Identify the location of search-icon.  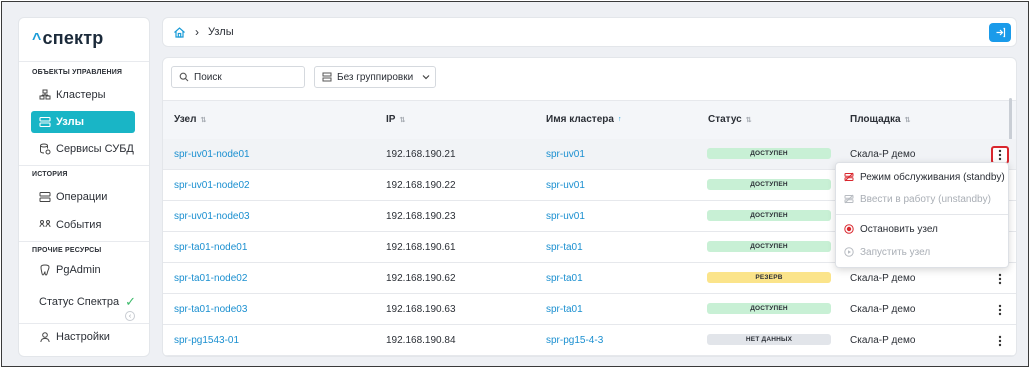
(184, 77).